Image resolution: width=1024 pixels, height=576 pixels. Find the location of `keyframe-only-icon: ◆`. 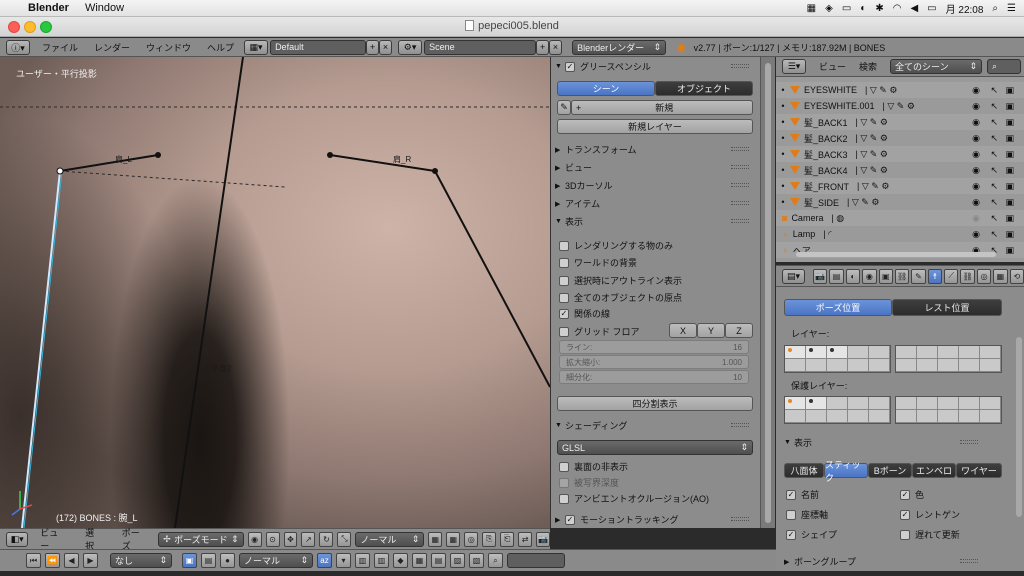

keyframe-only-icon: ◆ is located at coordinates (400, 560).